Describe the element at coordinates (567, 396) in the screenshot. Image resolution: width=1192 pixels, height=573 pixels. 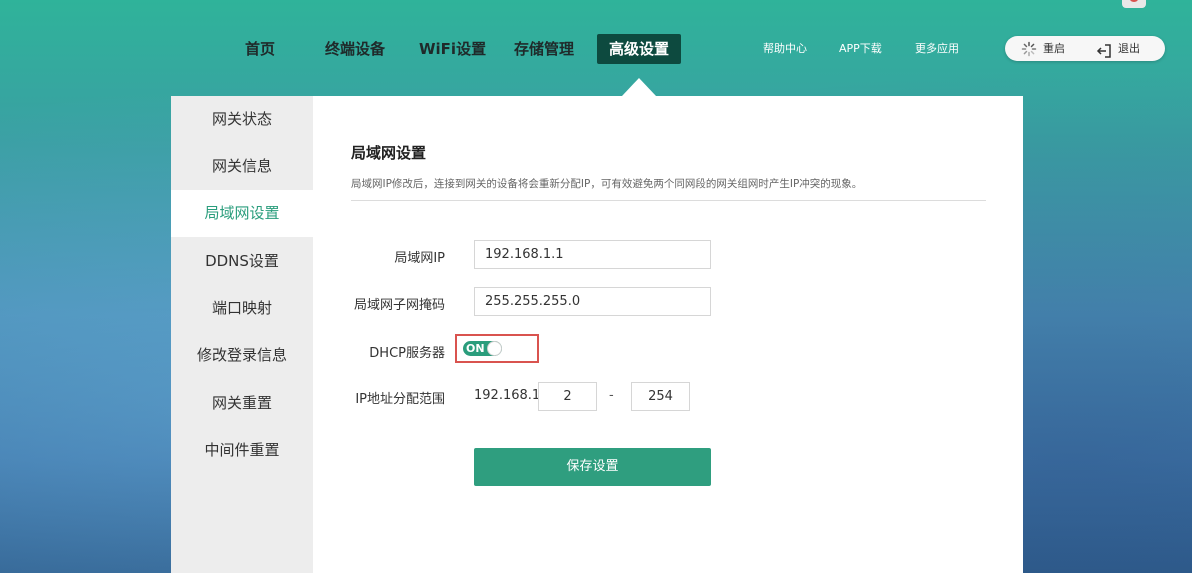
I see `ip-range-start-input` at that location.